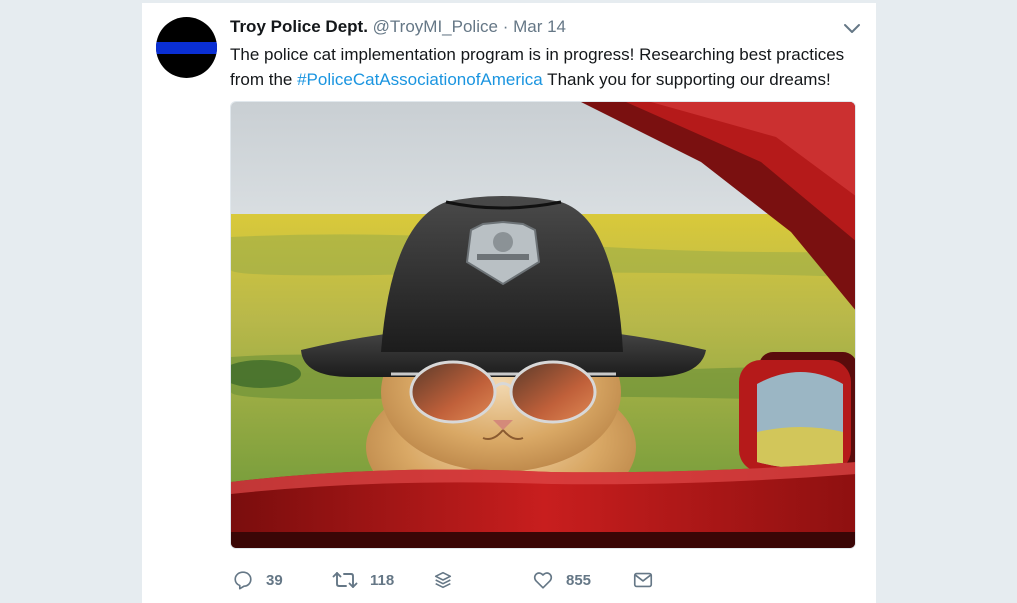 This screenshot has height=603, width=1017. What do you see at coordinates (243, 580) in the screenshot?
I see `reply-icon` at bounding box center [243, 580].